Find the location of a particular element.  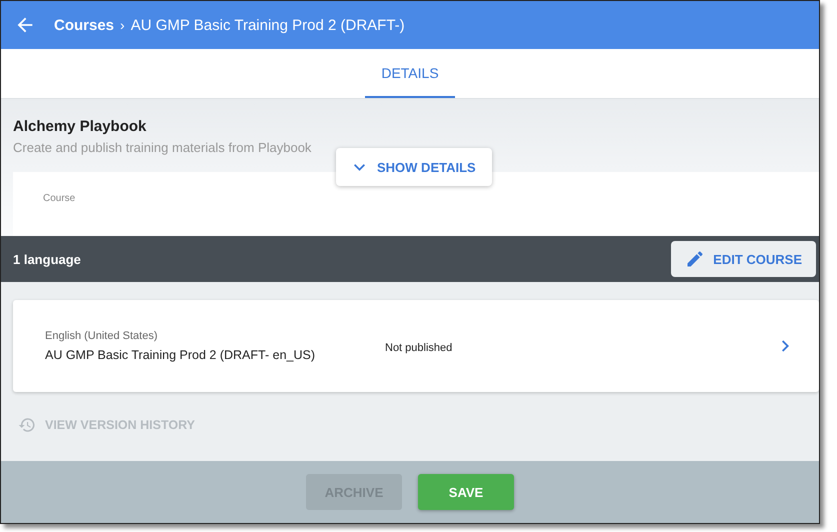

app-name: Alchemy Playbook is located at coordinates (80, 126).